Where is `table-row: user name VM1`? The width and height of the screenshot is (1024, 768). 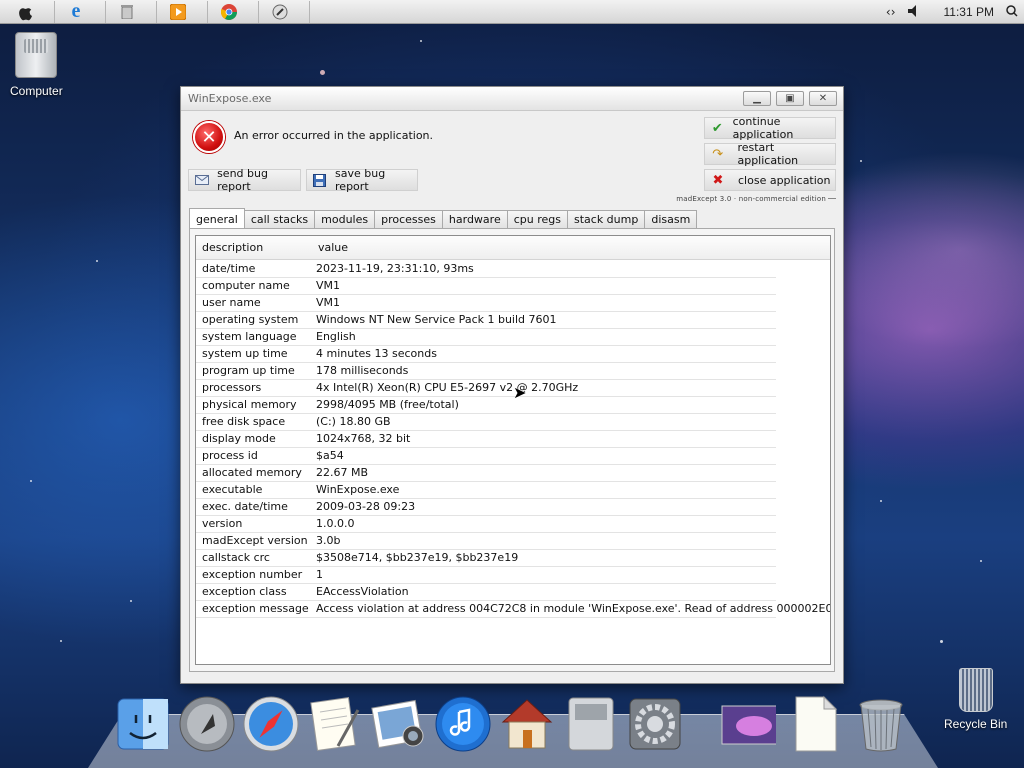 table-row: user name VM1 is located at coordinates (513, 303).